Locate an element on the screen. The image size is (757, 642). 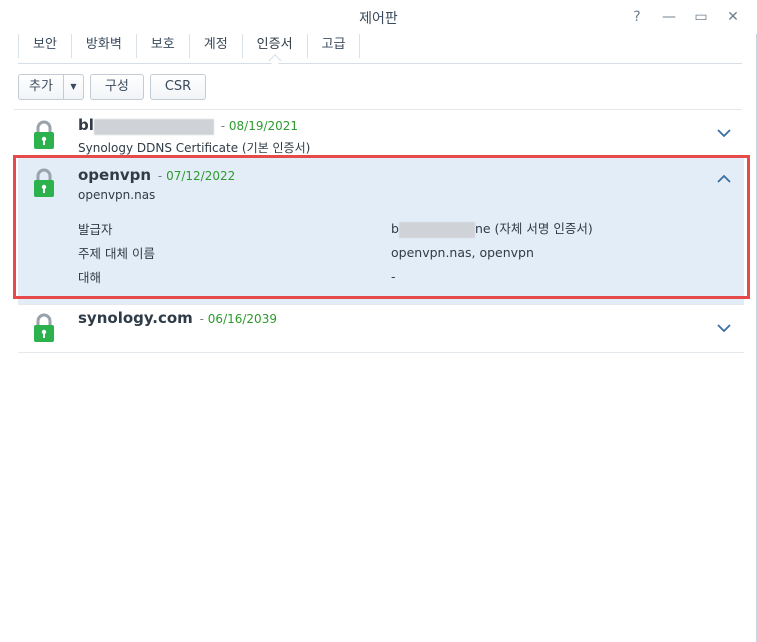
tab-firewall: 방화벽 is located at coordinates (104, 46).